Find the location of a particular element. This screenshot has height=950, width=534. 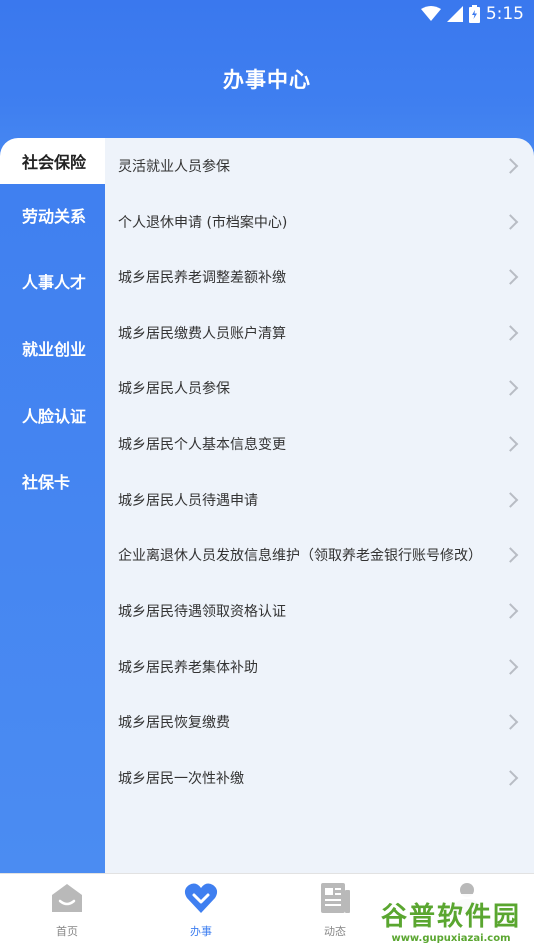

list-item-label: 城乡居民人员待遇申请 is located at coordinates (188, 500).